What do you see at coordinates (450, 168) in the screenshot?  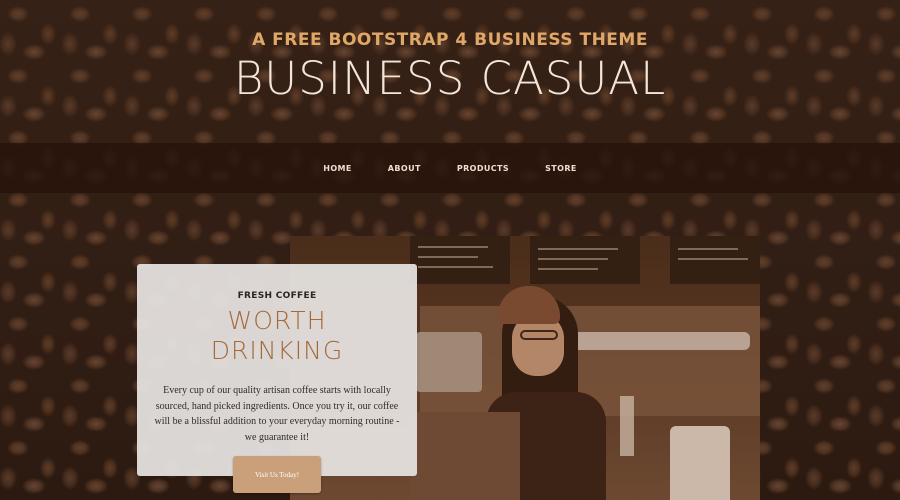 I see `main-navbar: HOME ABOUT PRODUCTS STORE` at bounding box center [450, 168].